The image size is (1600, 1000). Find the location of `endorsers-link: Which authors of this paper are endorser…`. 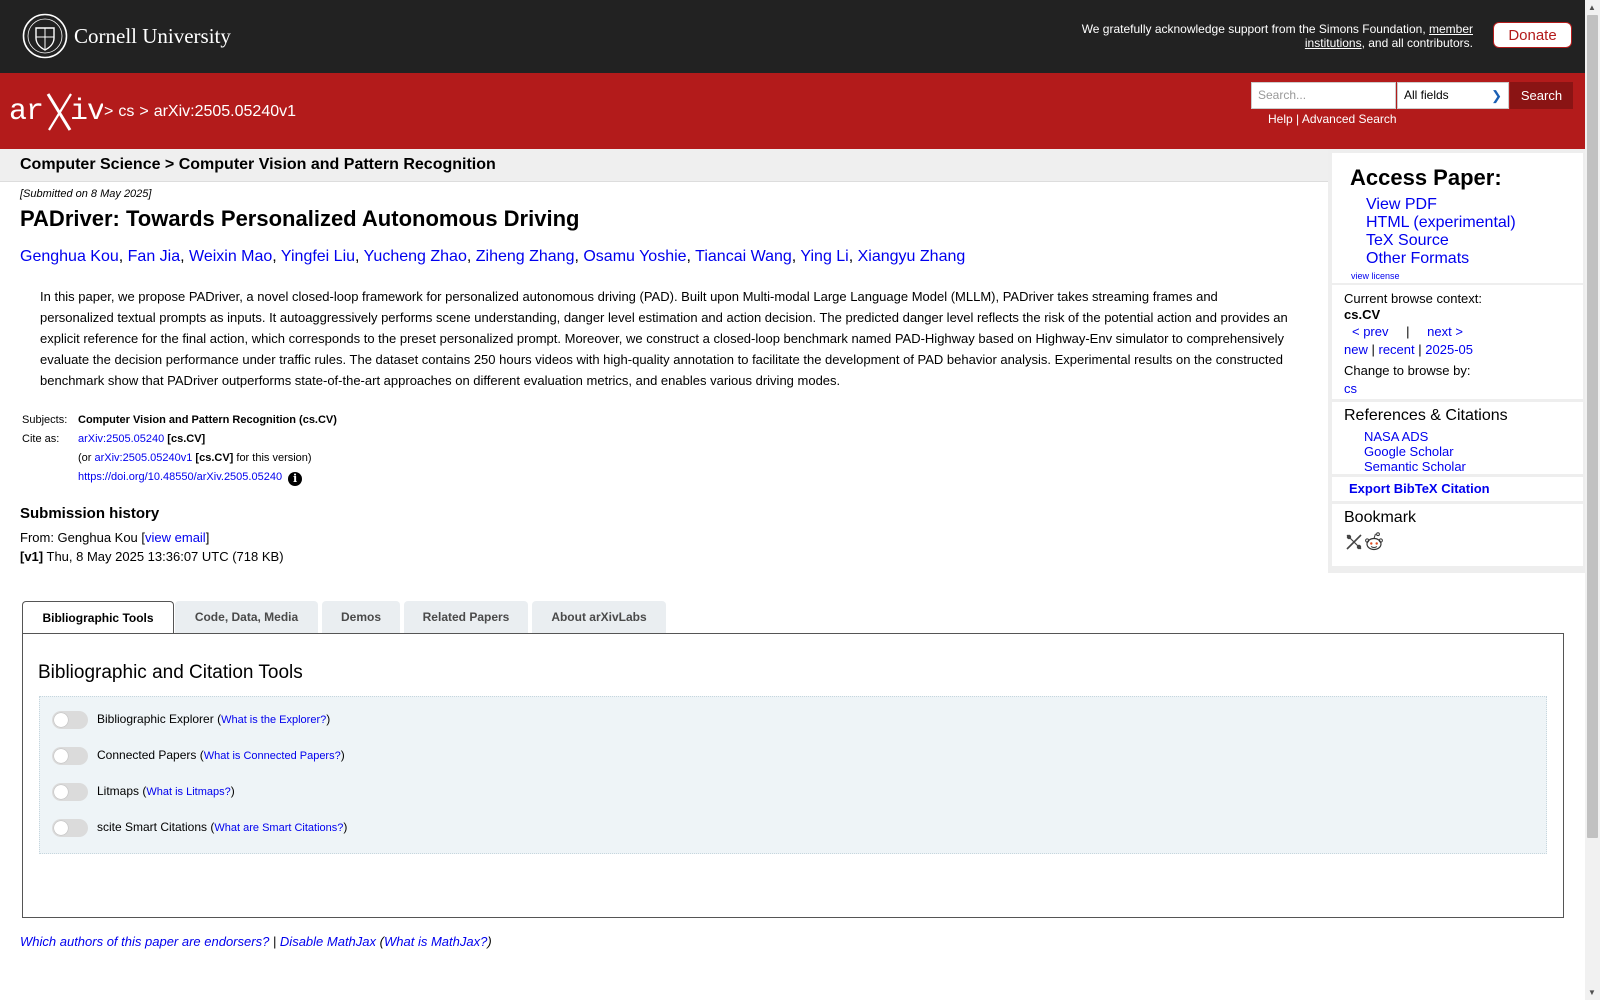

endorsers-link: Which authors of this paper are endorser… is located at coordinates (144, 941).